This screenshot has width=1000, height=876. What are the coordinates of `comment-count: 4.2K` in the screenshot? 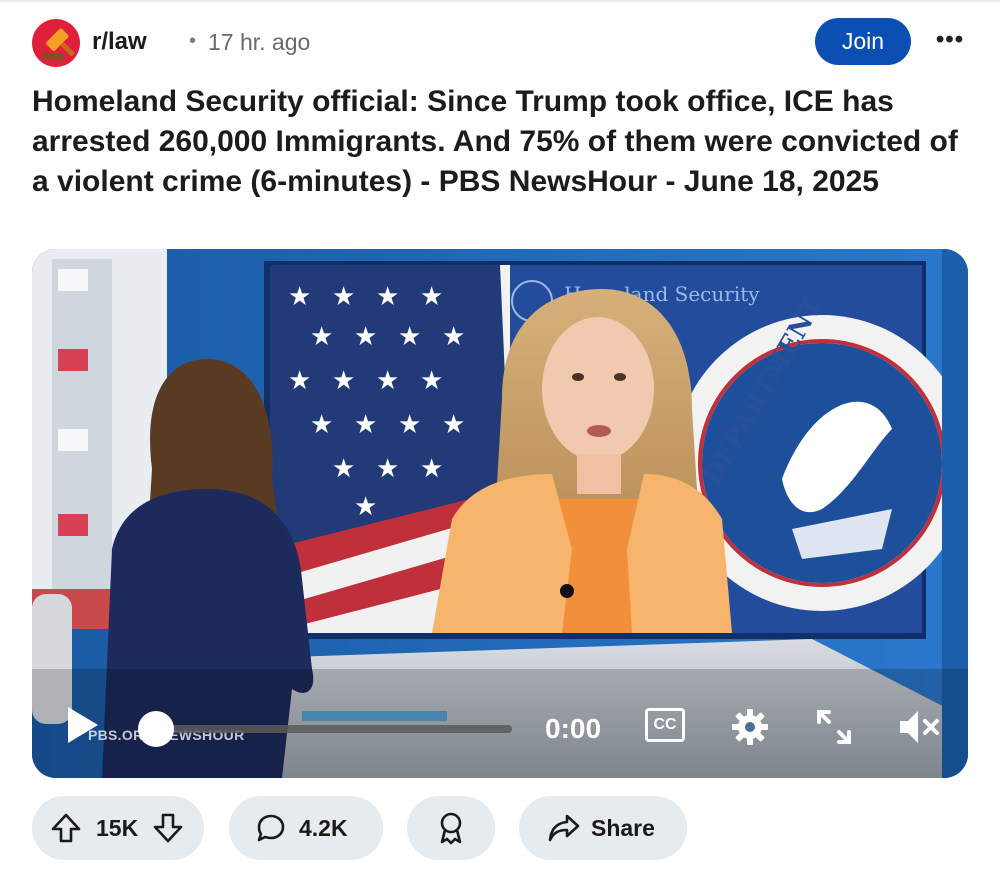 It's located at (323, 827).